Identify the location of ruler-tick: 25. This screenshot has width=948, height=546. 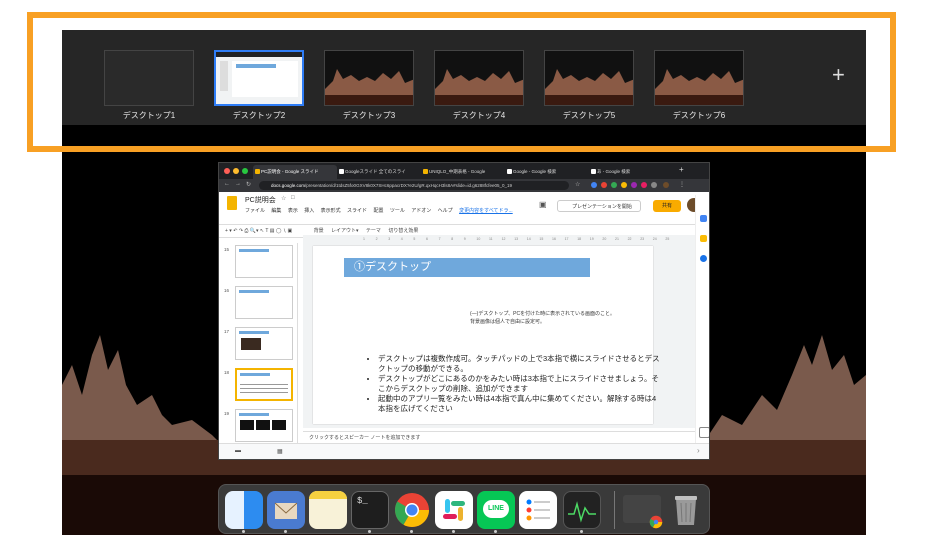
(667, 239).